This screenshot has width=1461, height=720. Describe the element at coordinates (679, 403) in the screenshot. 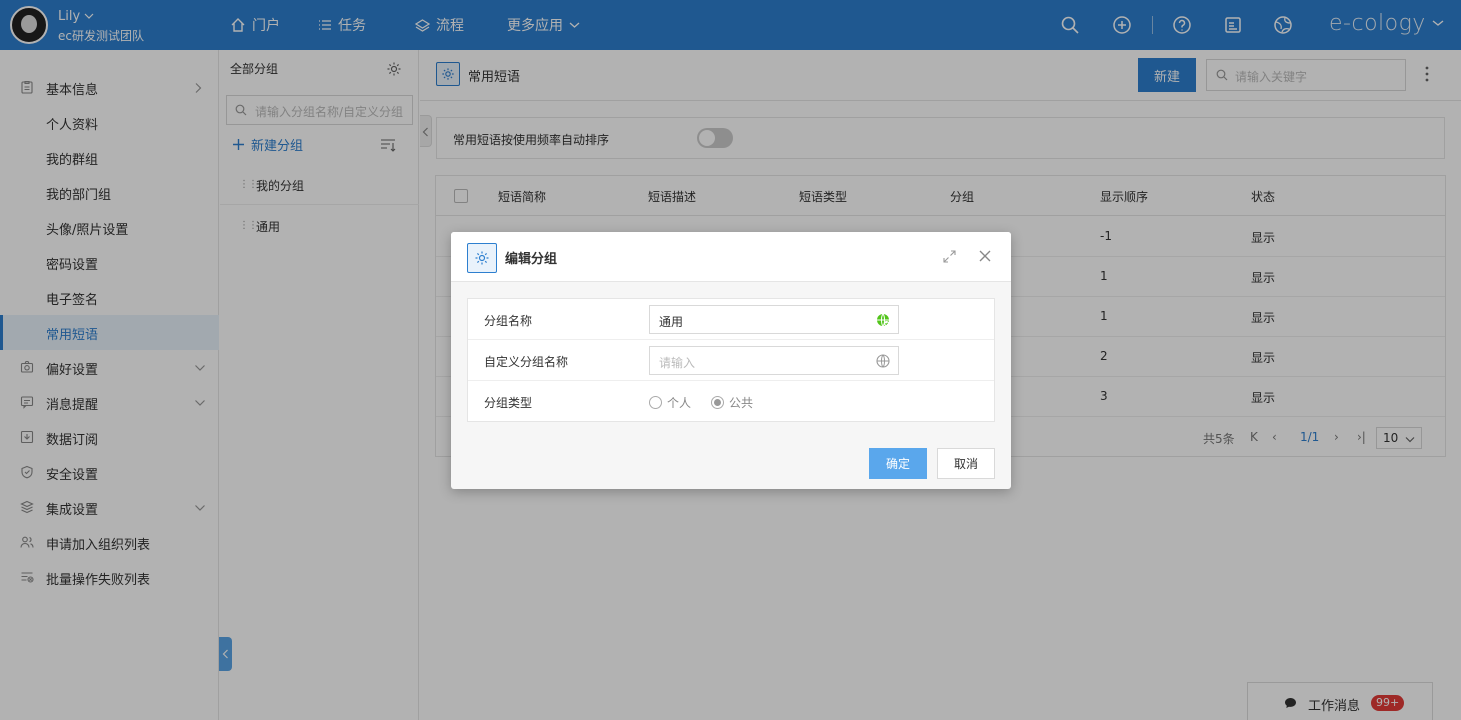

I see `radio-label: 个人` at that location.